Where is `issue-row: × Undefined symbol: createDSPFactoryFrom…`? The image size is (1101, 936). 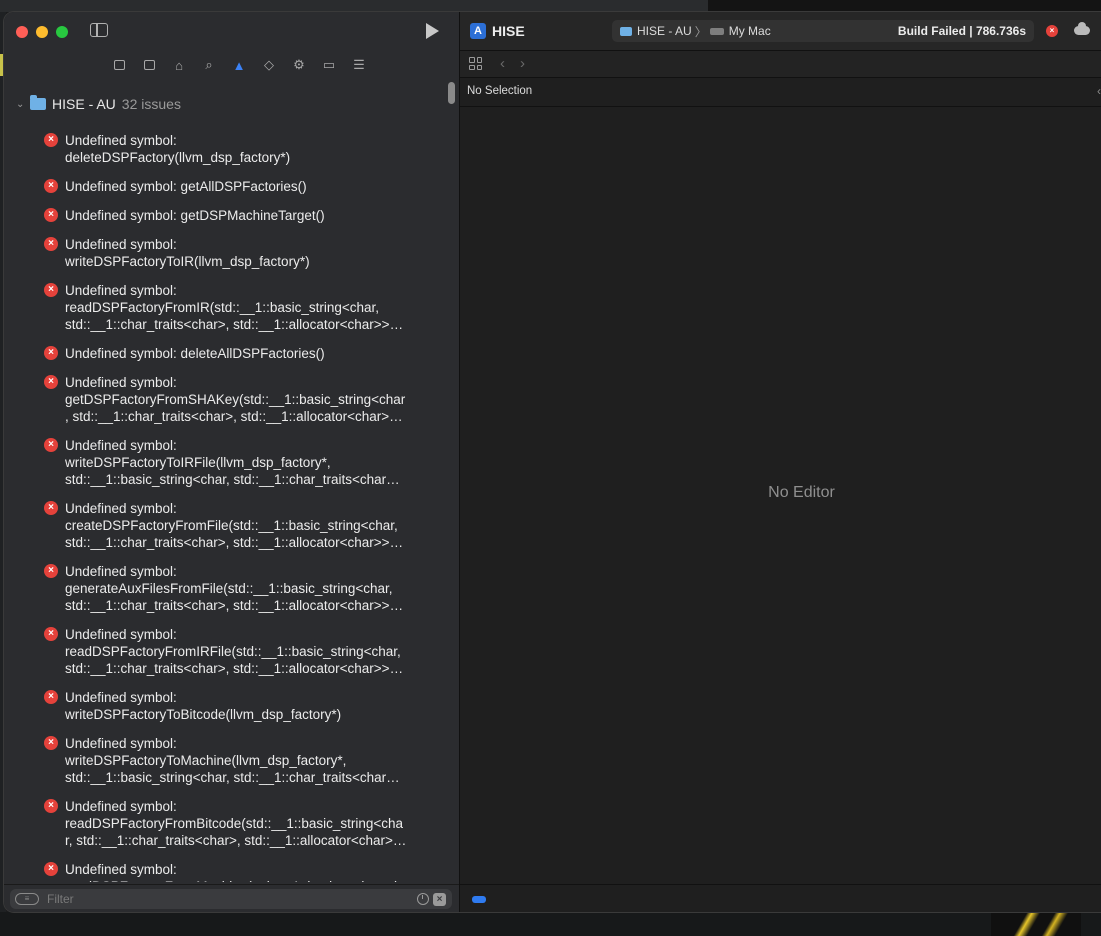
issue-row: × Undefined symbol: createDSPFactoryFrom… is located at coordinates (239, 525).